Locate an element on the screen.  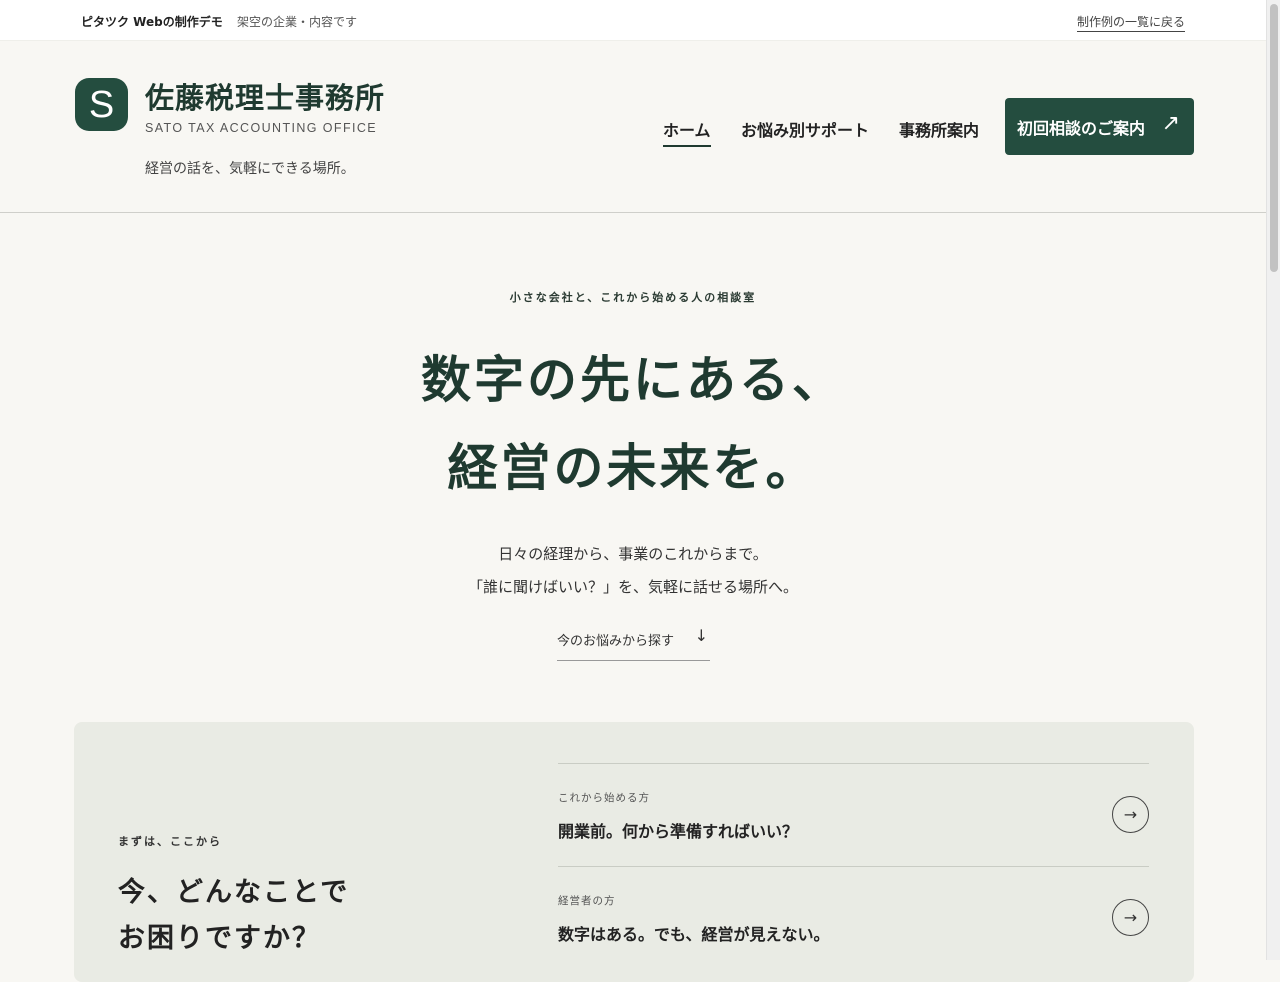
office-name: 佐藤税理士事務所 is located at coordinates (265, 96).